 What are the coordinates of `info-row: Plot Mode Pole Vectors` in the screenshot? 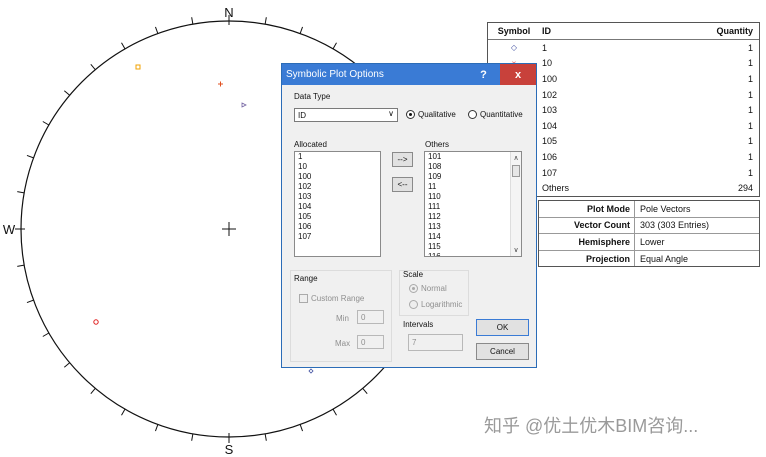 It's located at (649, 209).